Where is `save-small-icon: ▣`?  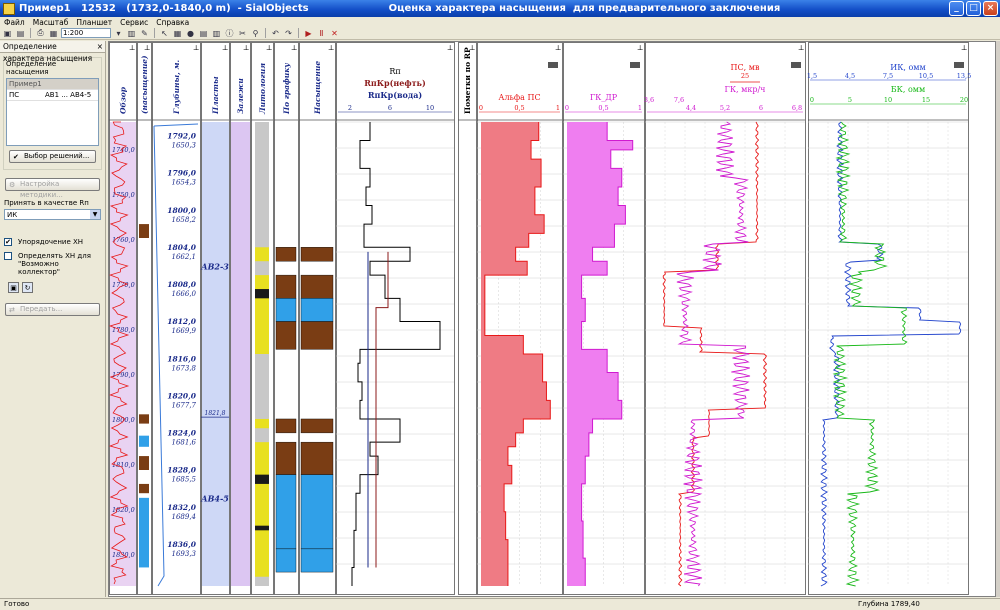
save-small-icon: ▣ is located at coordinates (13, 287).